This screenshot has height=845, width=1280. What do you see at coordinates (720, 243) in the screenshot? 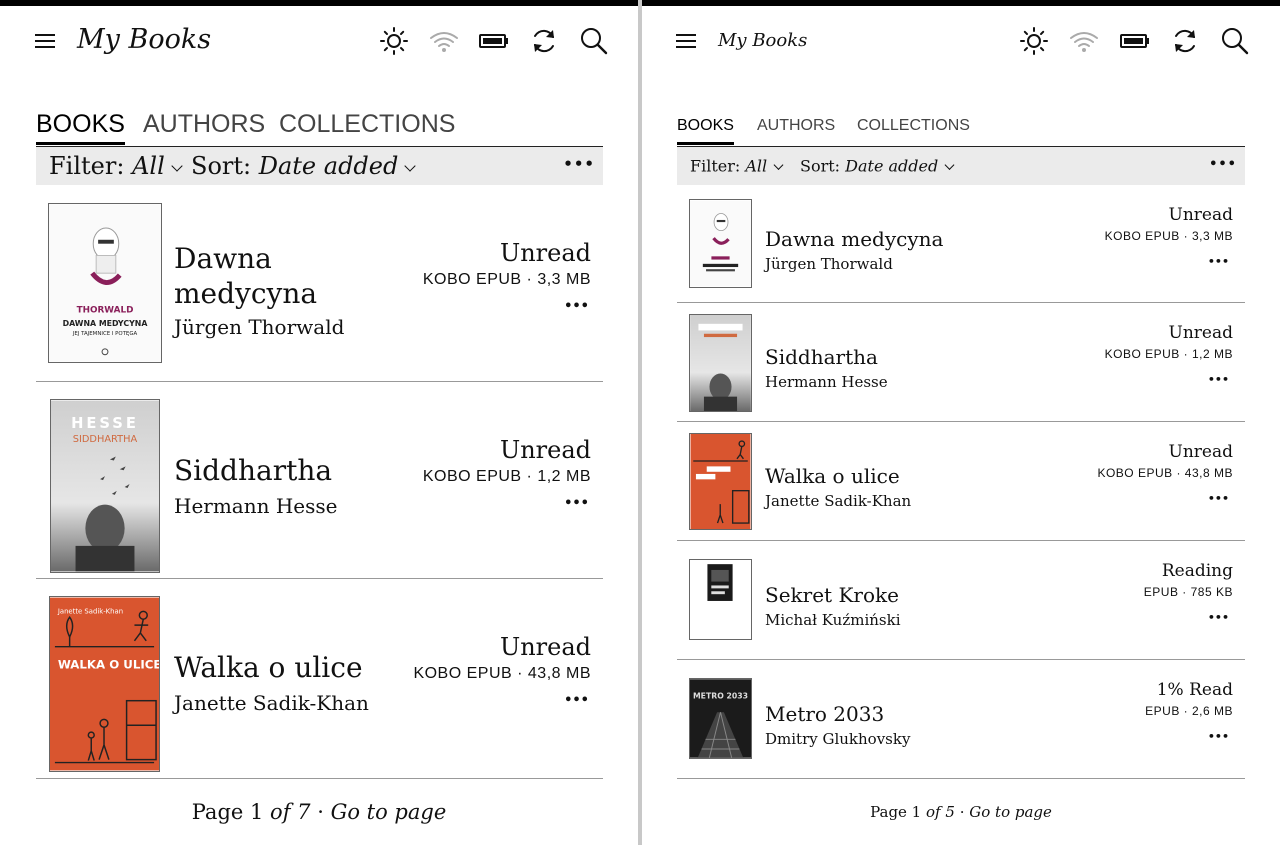
I see `book-cover-dawna-medycyna` at bounding box center [720, 243].